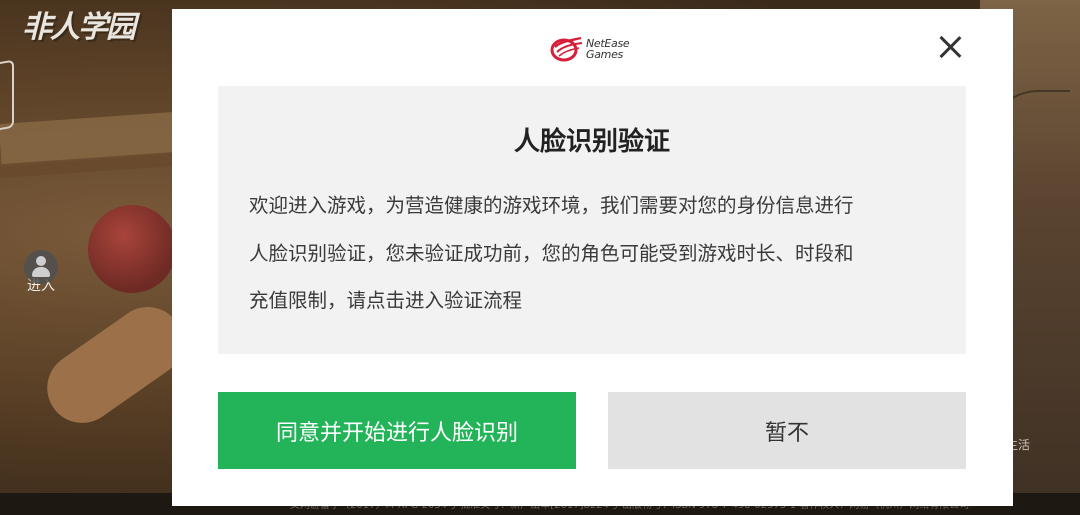  Describe the element at coordinates (79, 27) in the screenshot. I see `game-logo: 非人学园` at that location.